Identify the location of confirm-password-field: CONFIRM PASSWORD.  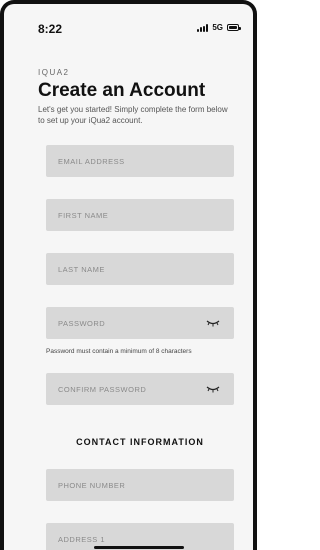
(140, 389).